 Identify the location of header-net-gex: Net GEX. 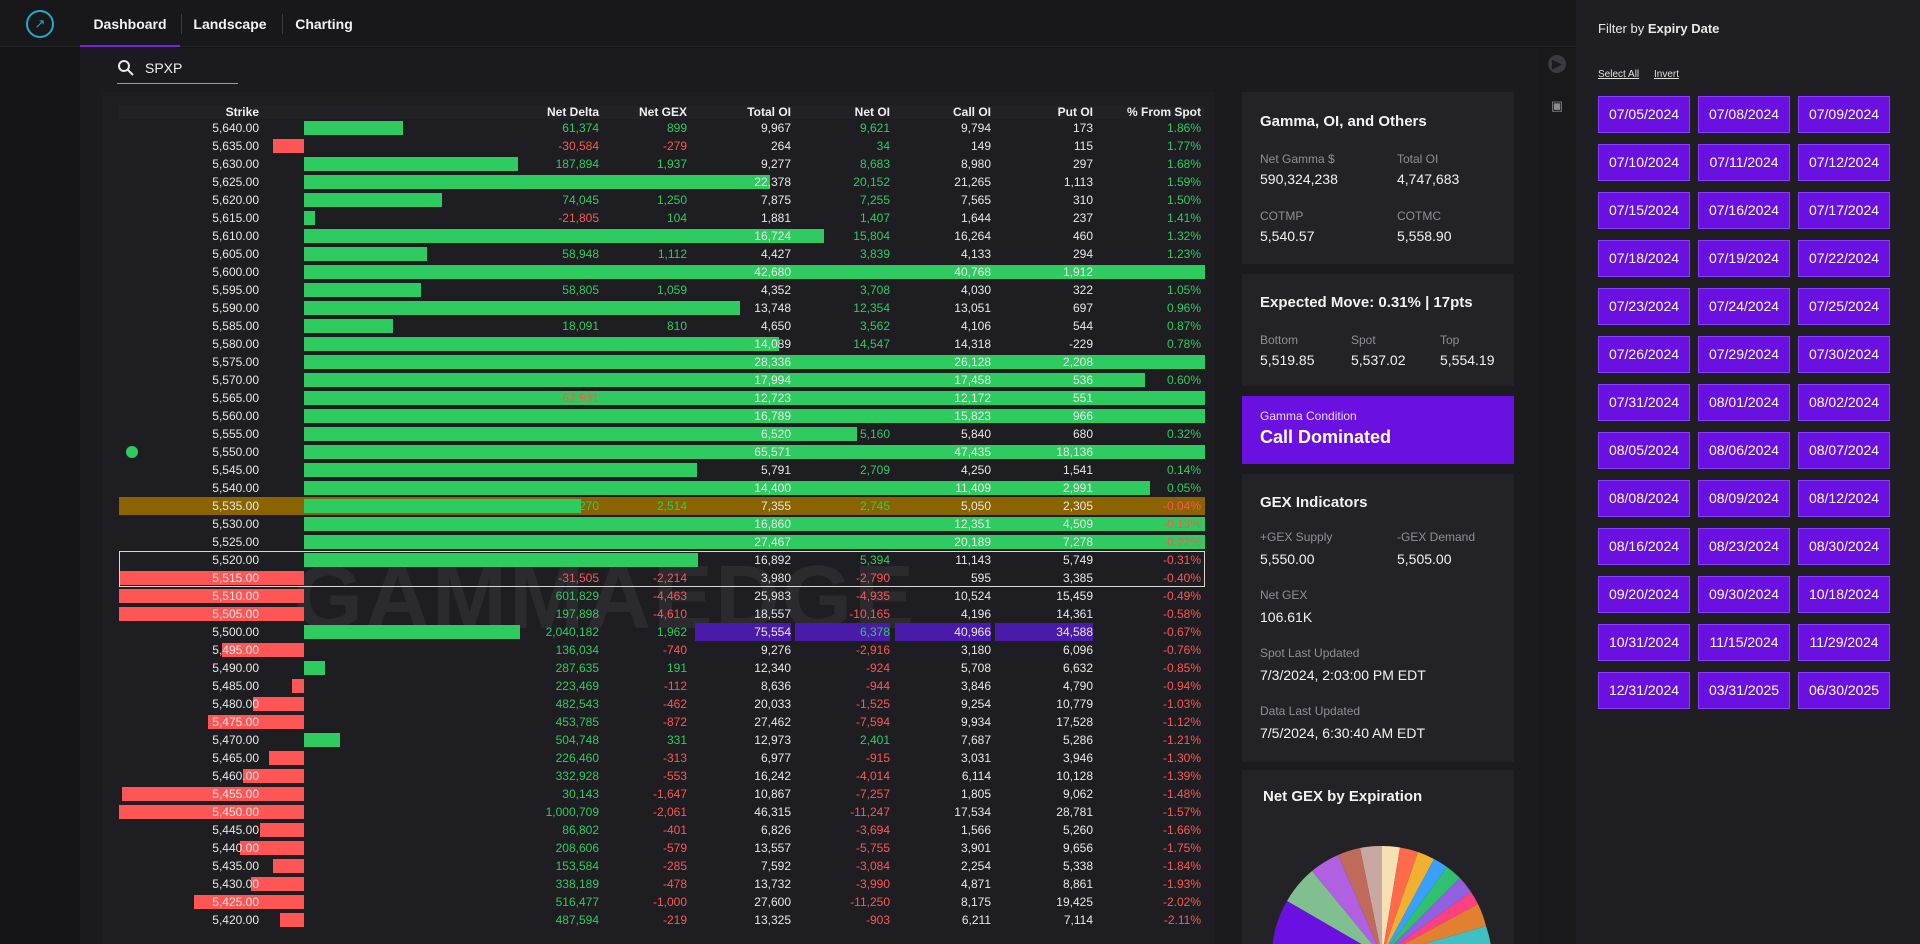
(646, 112).